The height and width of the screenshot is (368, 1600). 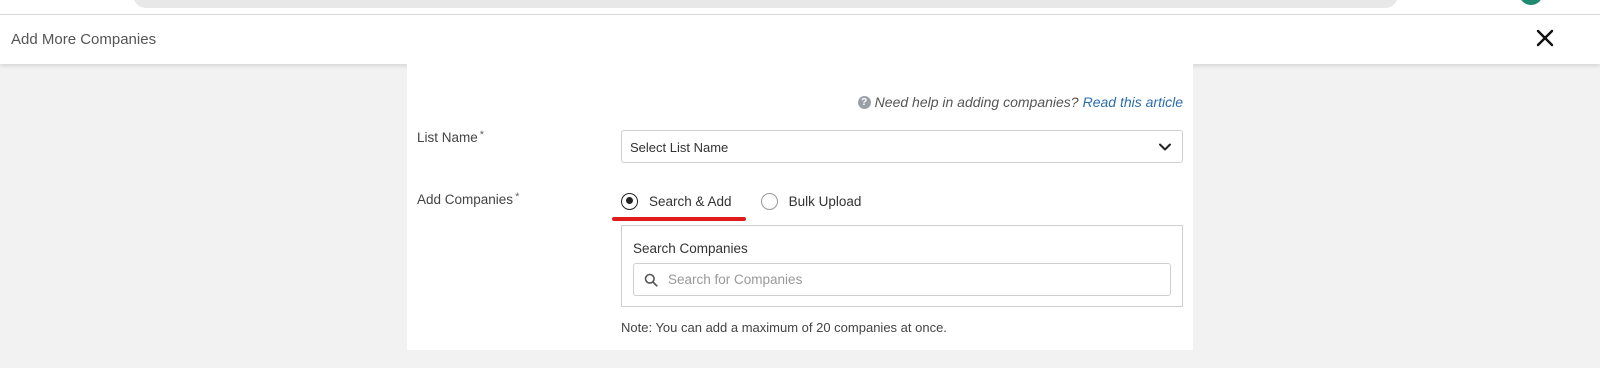 I want to click on add-companies-label: Add Companies *, so click(x=468, y=199).